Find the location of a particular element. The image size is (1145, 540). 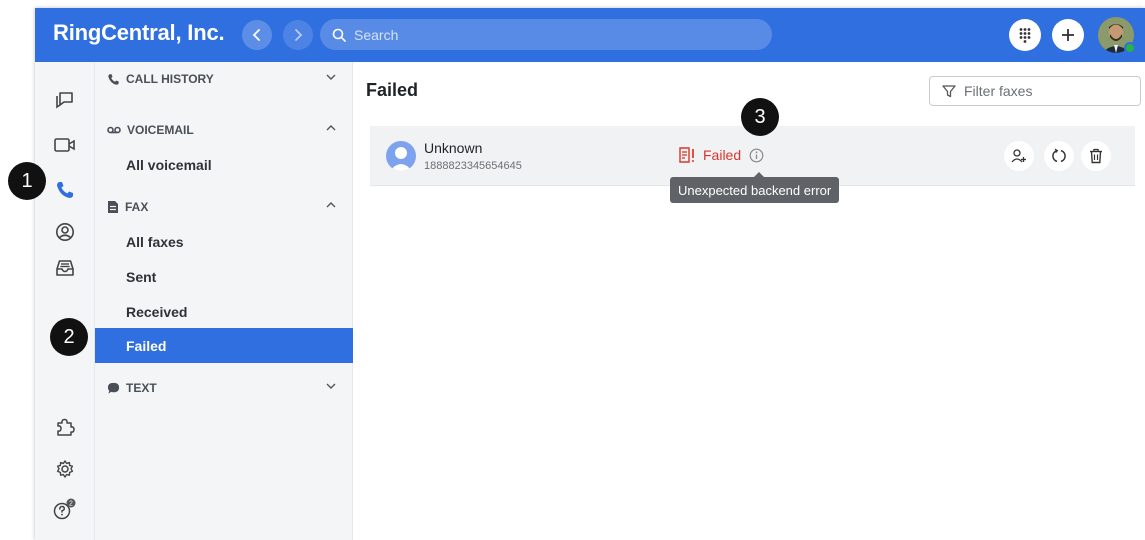

message-icon is located at coordinates (64, 100).